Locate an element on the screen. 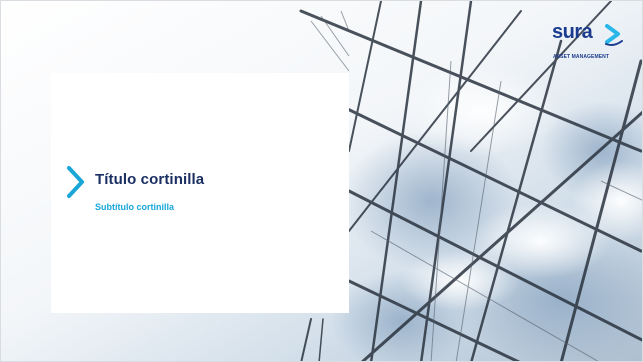 Image resolution: width=643 pixels, height=362 pixels. logo-brand-text: sura is located at coordinates (572, 32).